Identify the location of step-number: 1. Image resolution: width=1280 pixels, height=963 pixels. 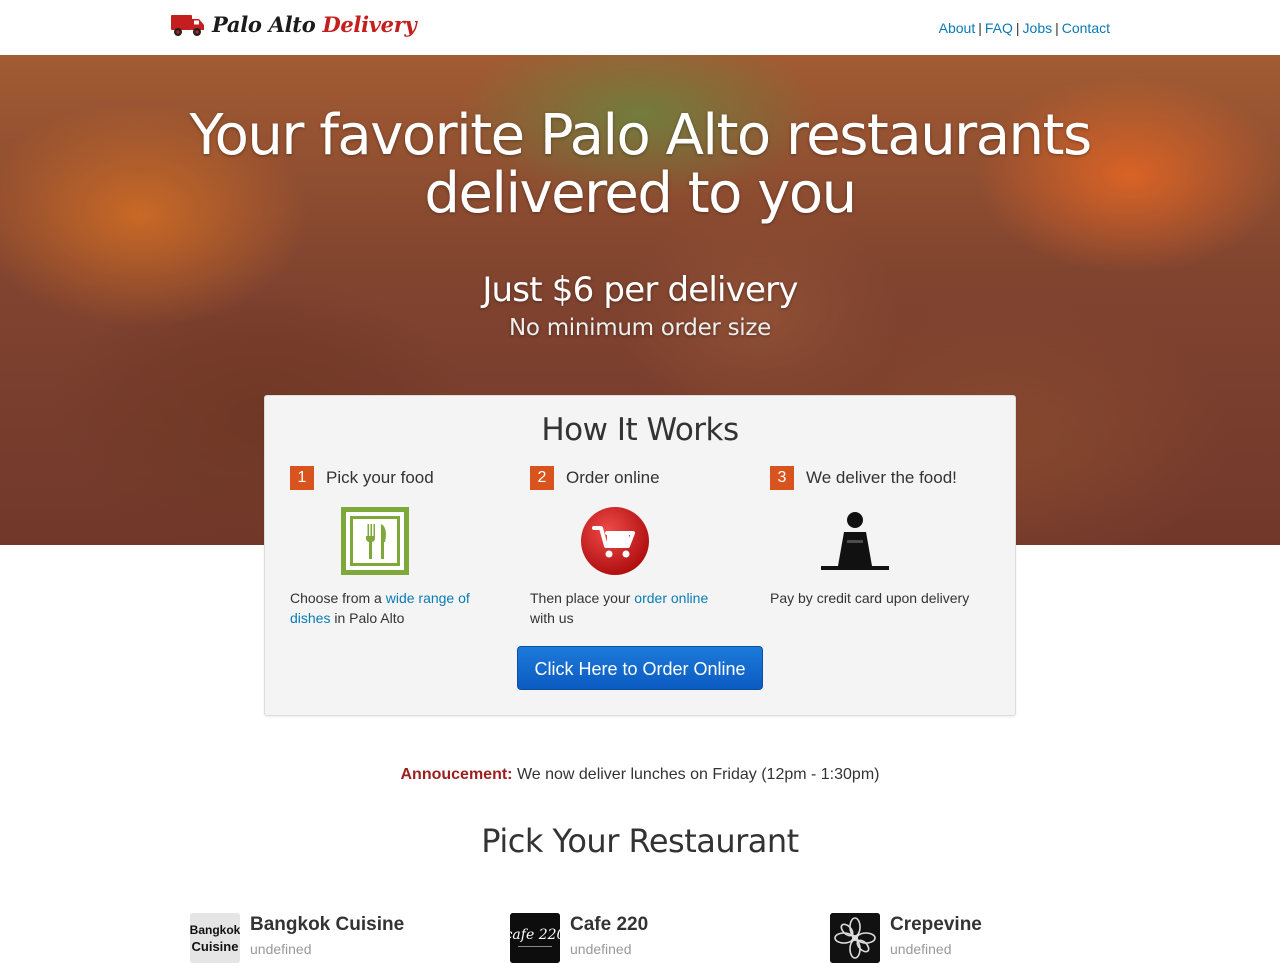
(302, 478).